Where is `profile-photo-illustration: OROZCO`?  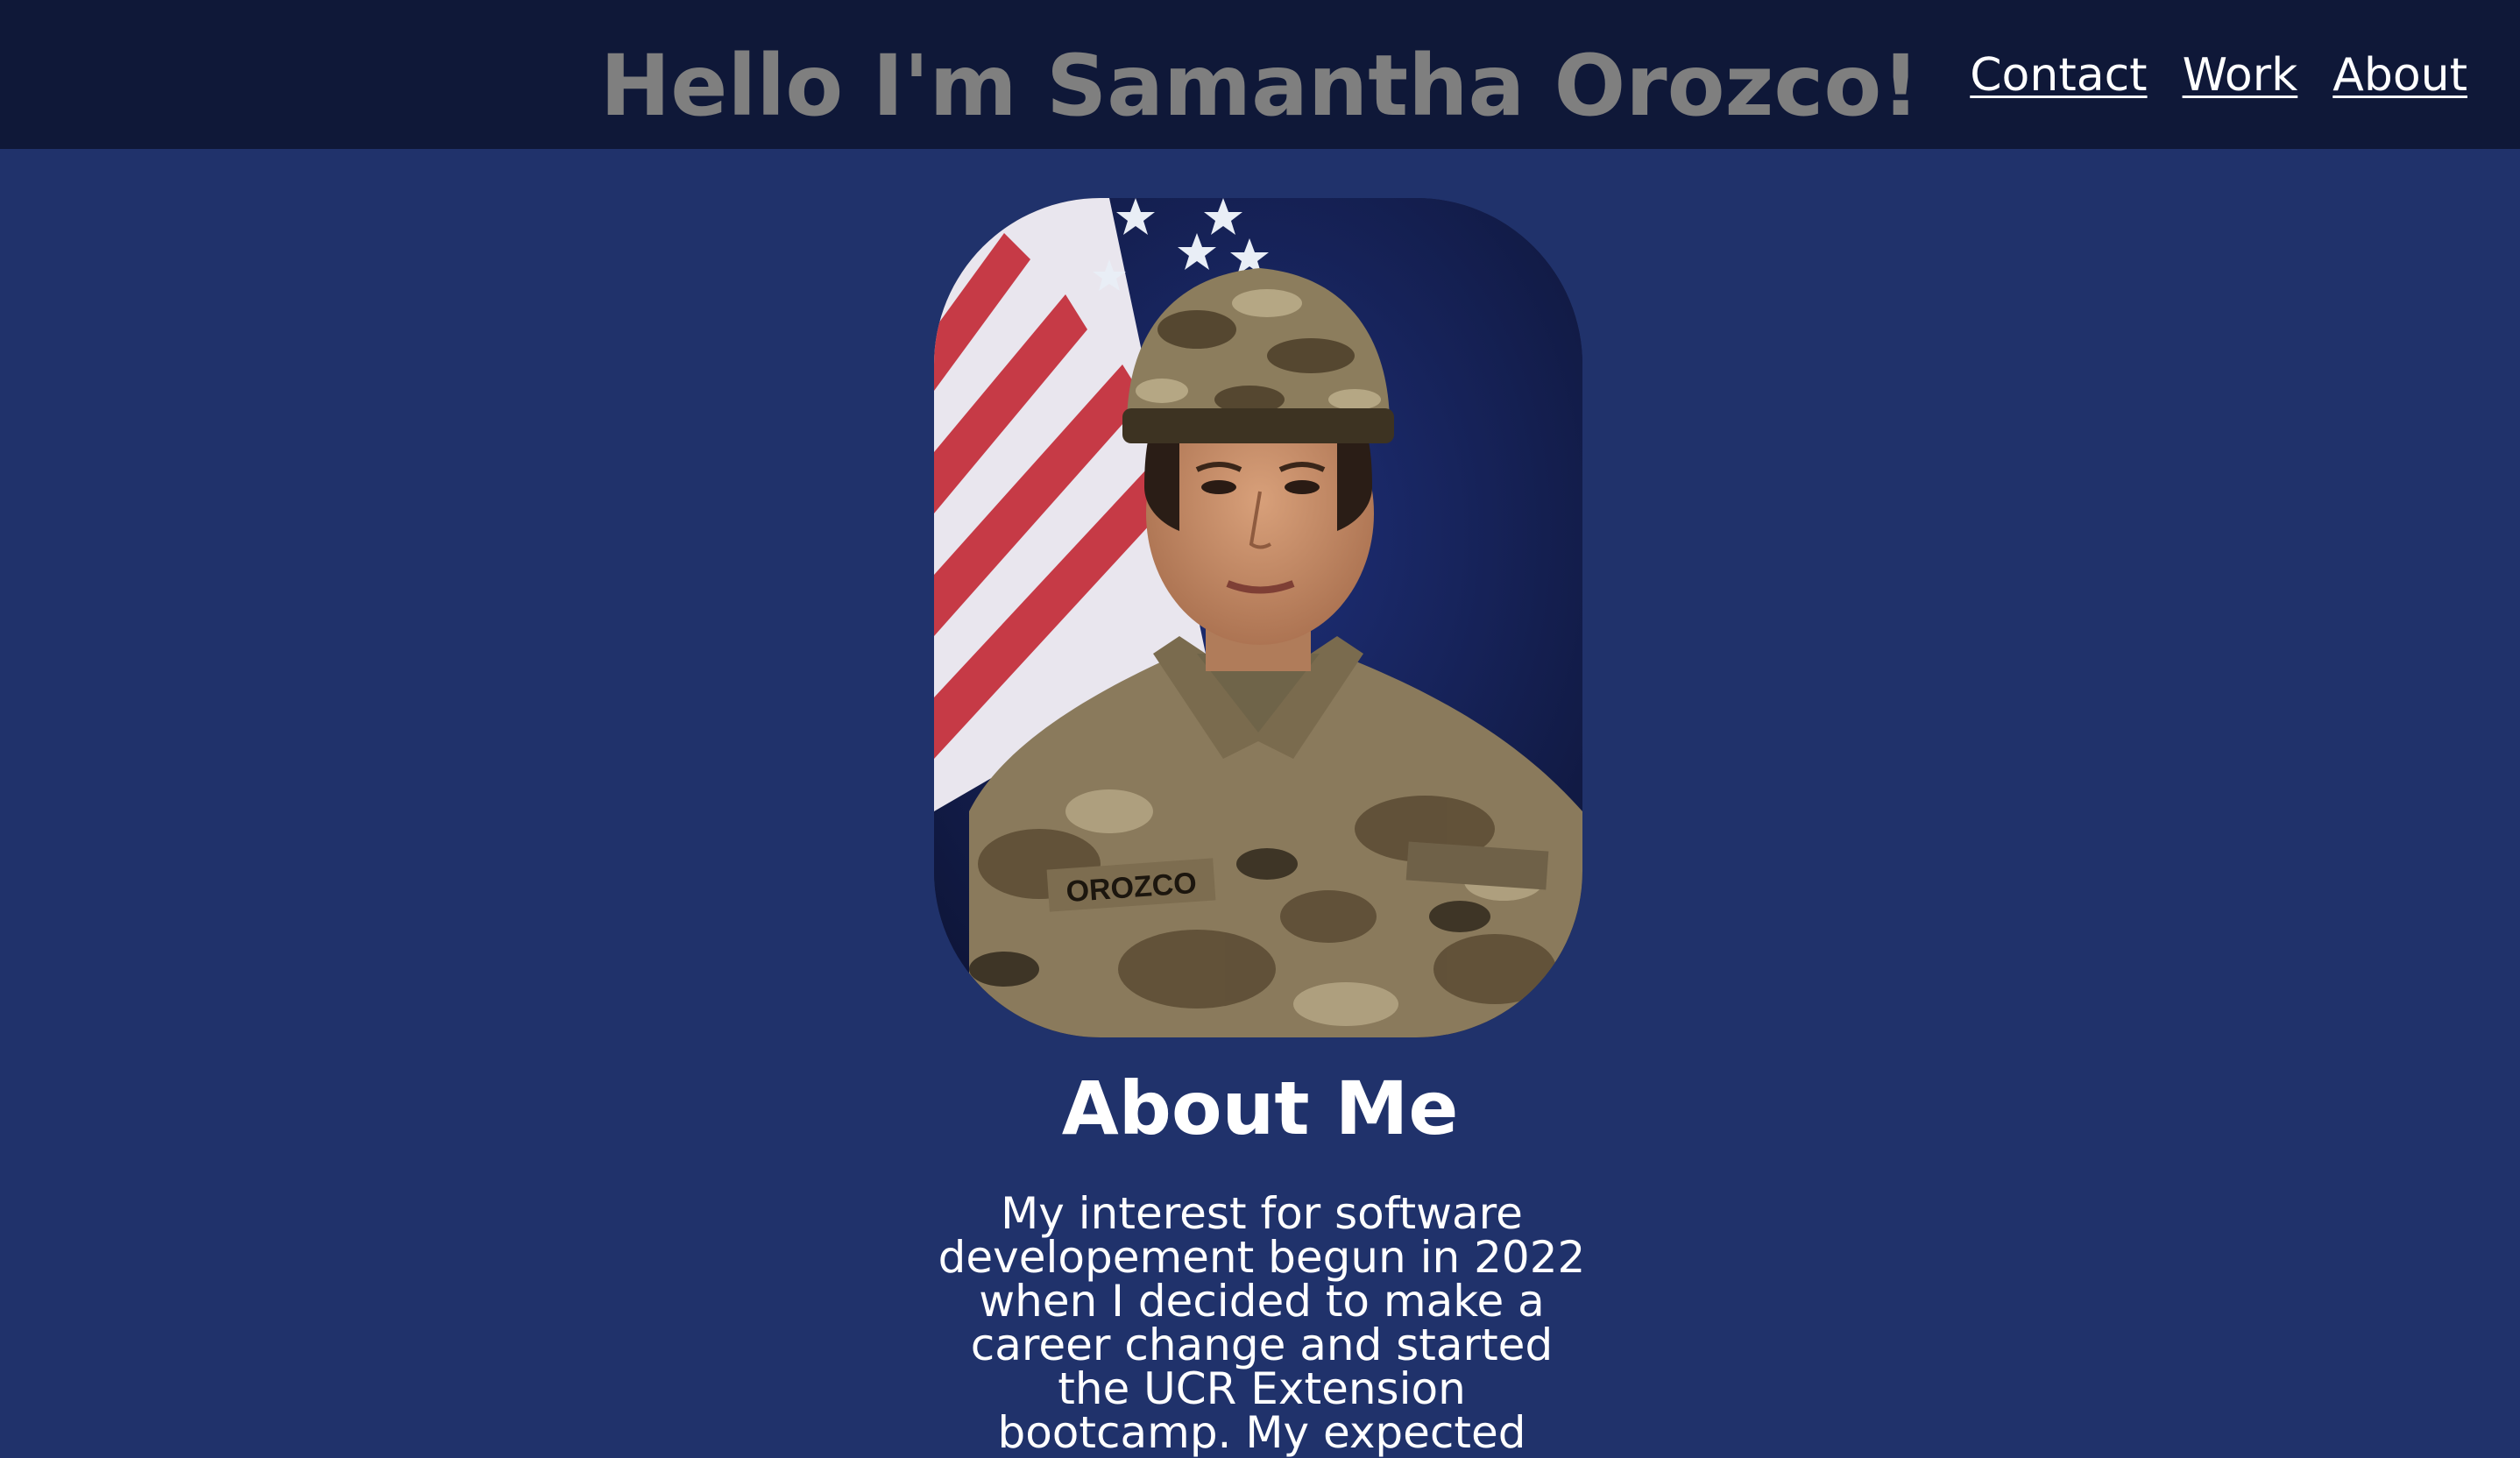 profile-photo-illustration: OROZCO is located at coordinates (1258, 617).